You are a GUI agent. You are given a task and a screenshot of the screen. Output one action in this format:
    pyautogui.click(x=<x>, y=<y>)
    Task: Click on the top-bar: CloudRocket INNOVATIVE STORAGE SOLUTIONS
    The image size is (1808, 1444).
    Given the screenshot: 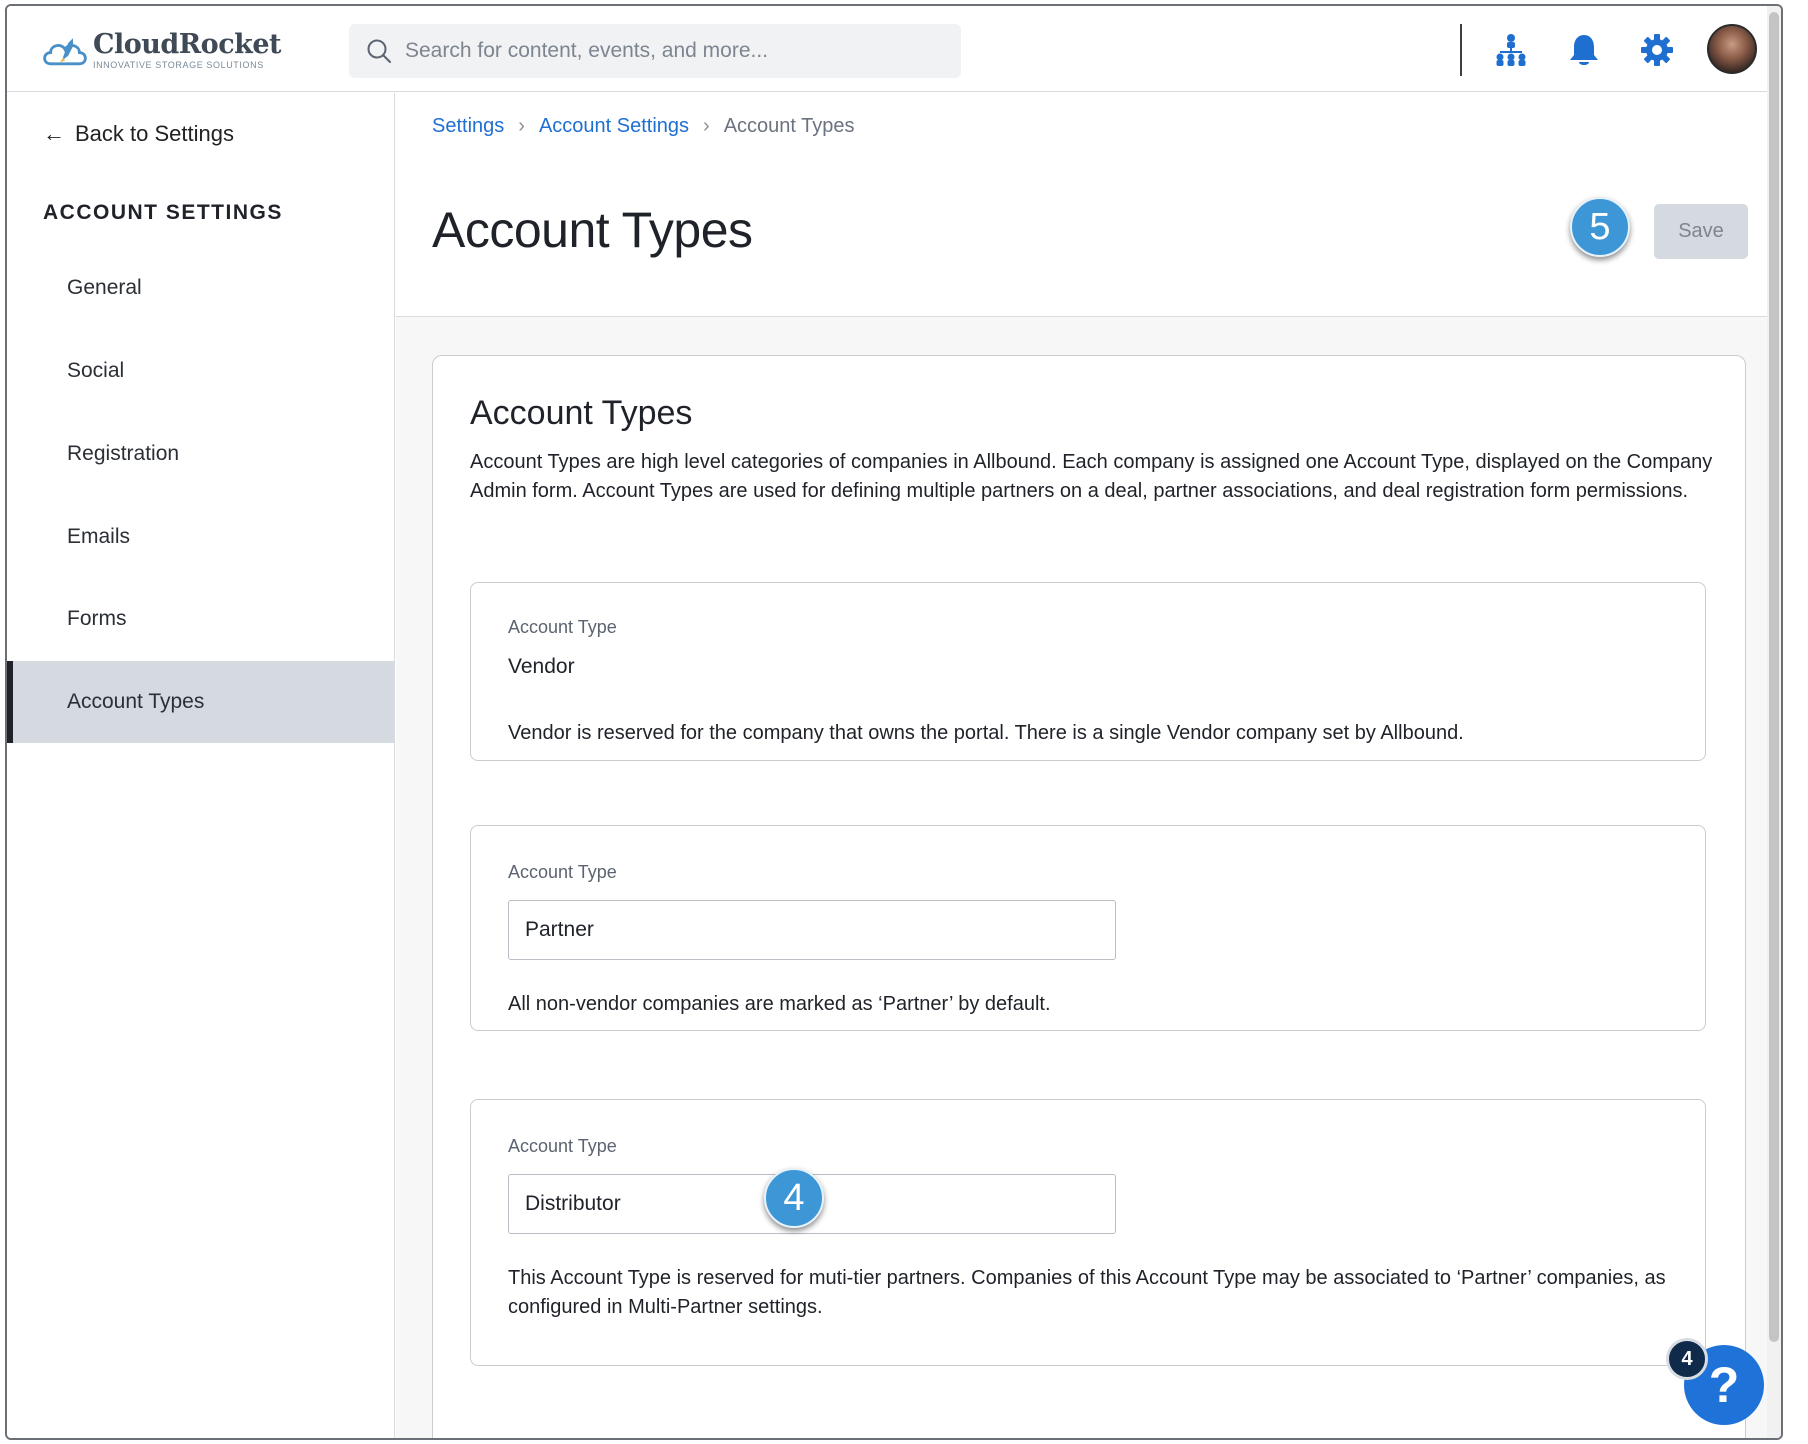 What is the action you would take?
    pyautogui.click(x=887, y=49)
    